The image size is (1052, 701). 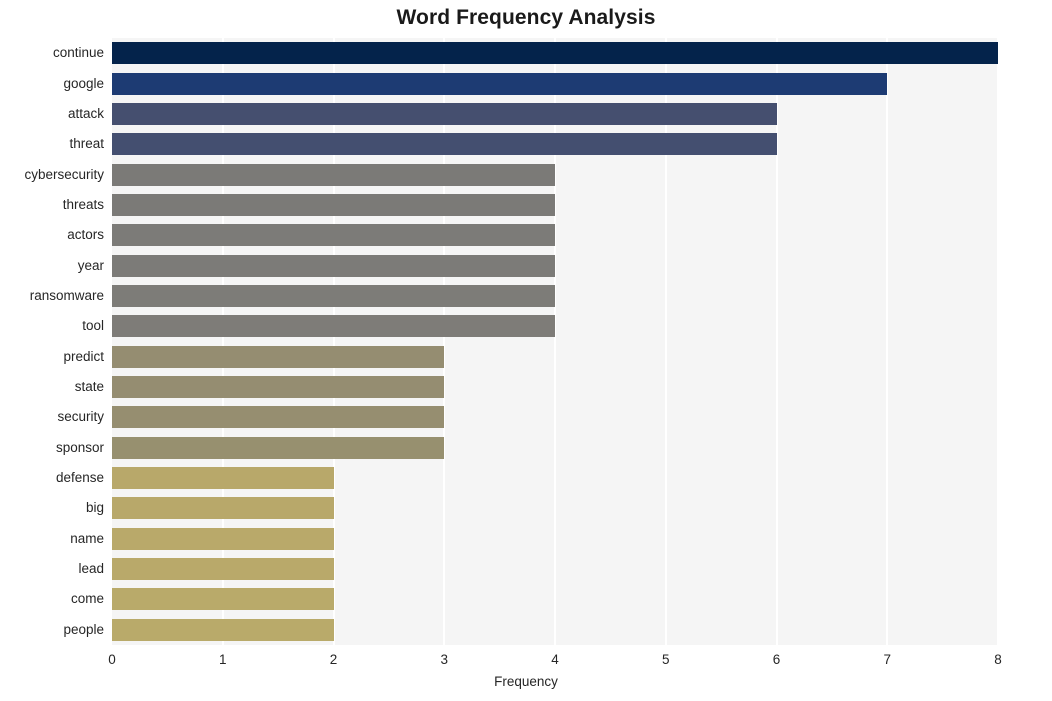 I want to click on bar-lead, so click(x=223, y=569).